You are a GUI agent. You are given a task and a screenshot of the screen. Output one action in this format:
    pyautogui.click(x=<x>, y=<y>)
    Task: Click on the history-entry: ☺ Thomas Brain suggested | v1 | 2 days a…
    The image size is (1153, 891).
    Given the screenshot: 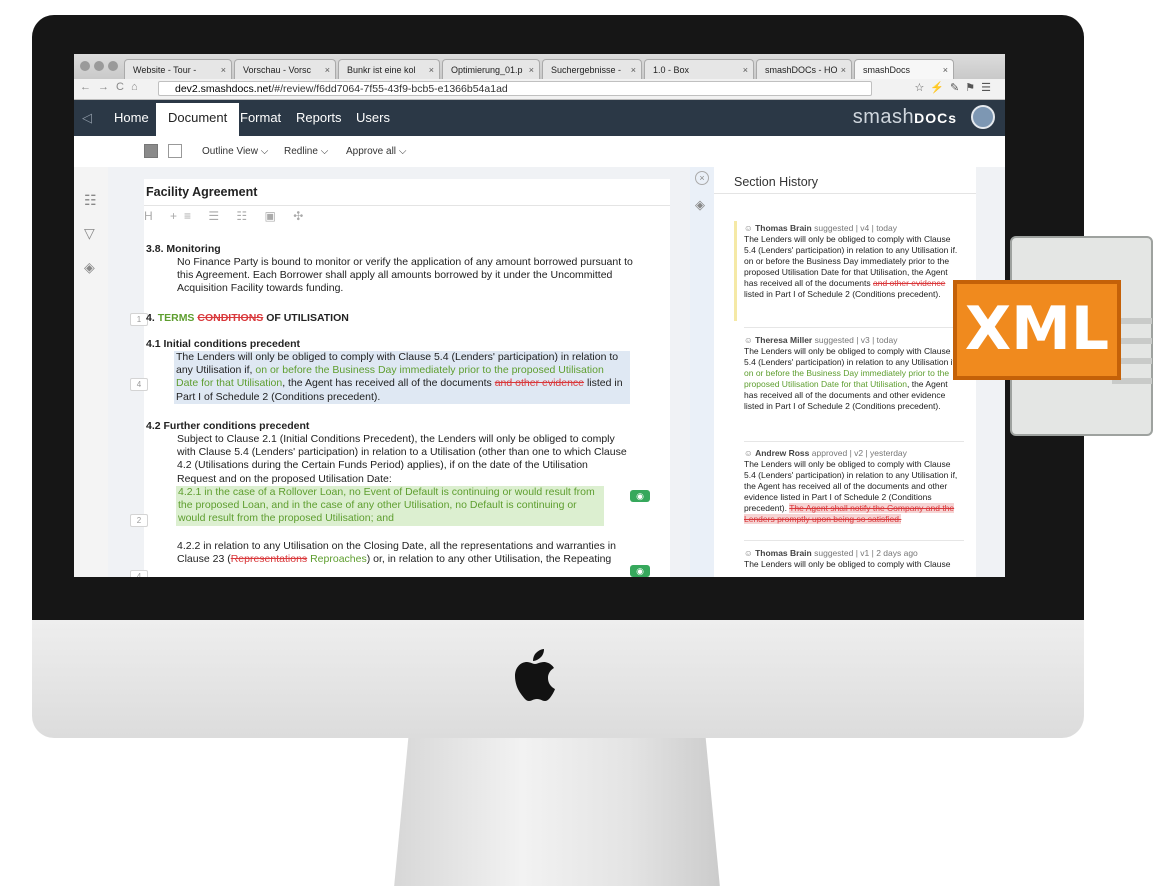 What is the action you would take?
    pyautogui.click(x=852, y=559)
    